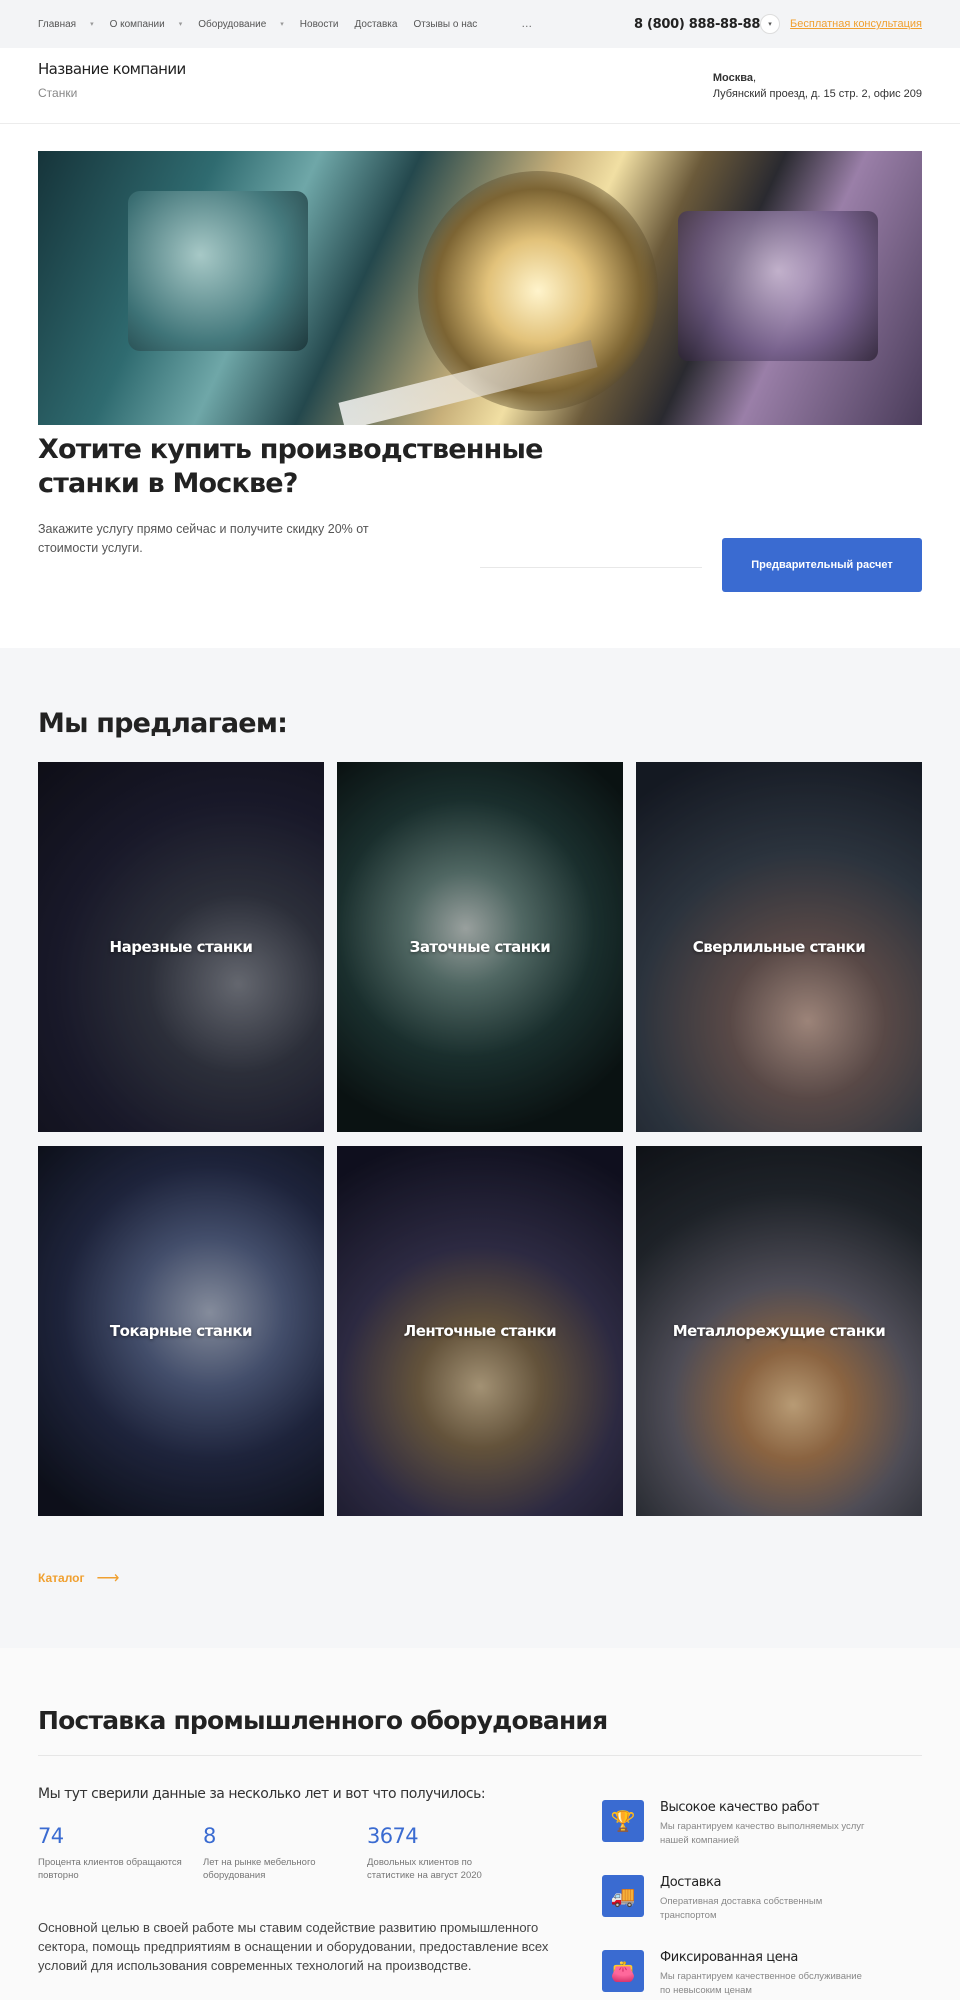 This screenshot has height=2000, width=960. I want to click on company-subtitle: Станки, so click(58, 93).